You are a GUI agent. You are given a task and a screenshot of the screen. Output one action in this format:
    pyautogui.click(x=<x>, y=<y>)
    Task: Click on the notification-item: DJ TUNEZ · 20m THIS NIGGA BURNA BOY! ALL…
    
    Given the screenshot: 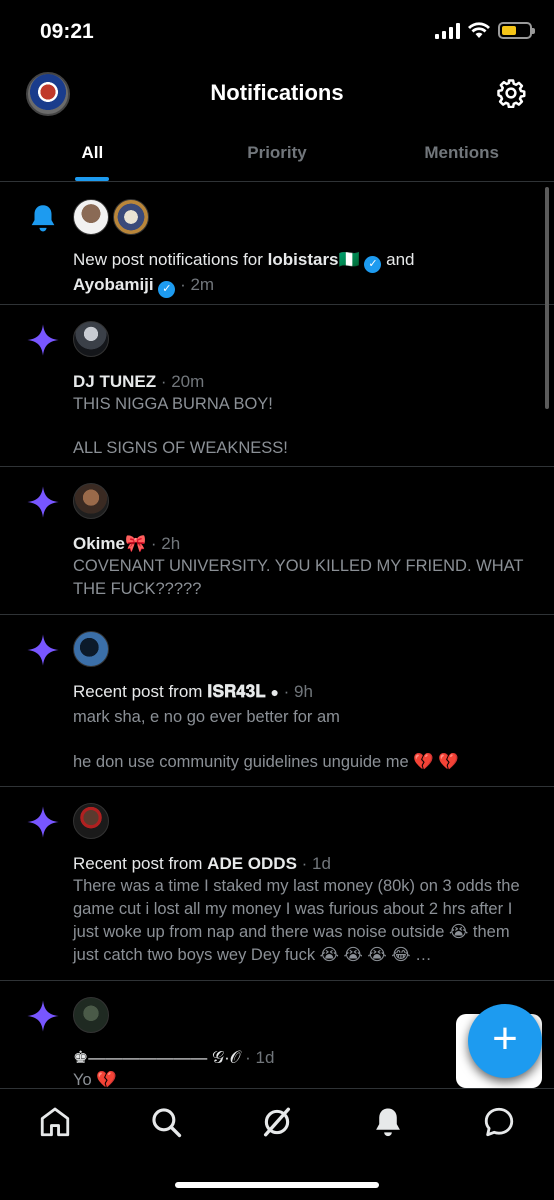 What is the action you would take?
    pyautogui.click(x=277, y=386)
    